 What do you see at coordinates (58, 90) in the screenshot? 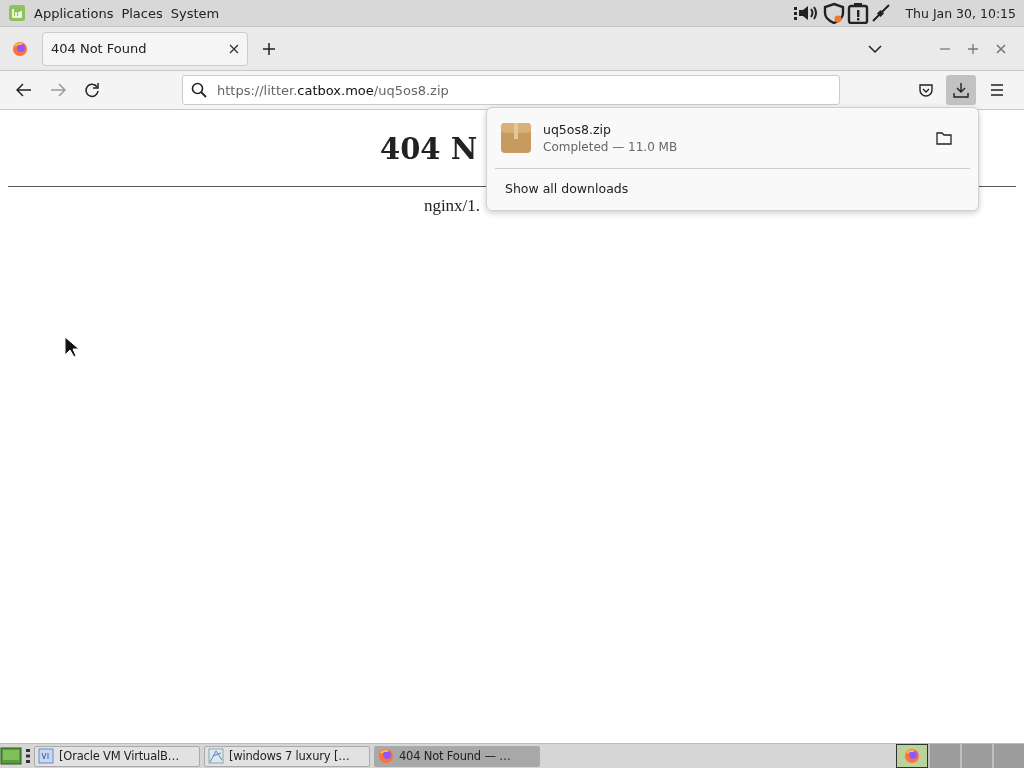
I see `forward-arrow-icon` at bounding box center [58, 90].